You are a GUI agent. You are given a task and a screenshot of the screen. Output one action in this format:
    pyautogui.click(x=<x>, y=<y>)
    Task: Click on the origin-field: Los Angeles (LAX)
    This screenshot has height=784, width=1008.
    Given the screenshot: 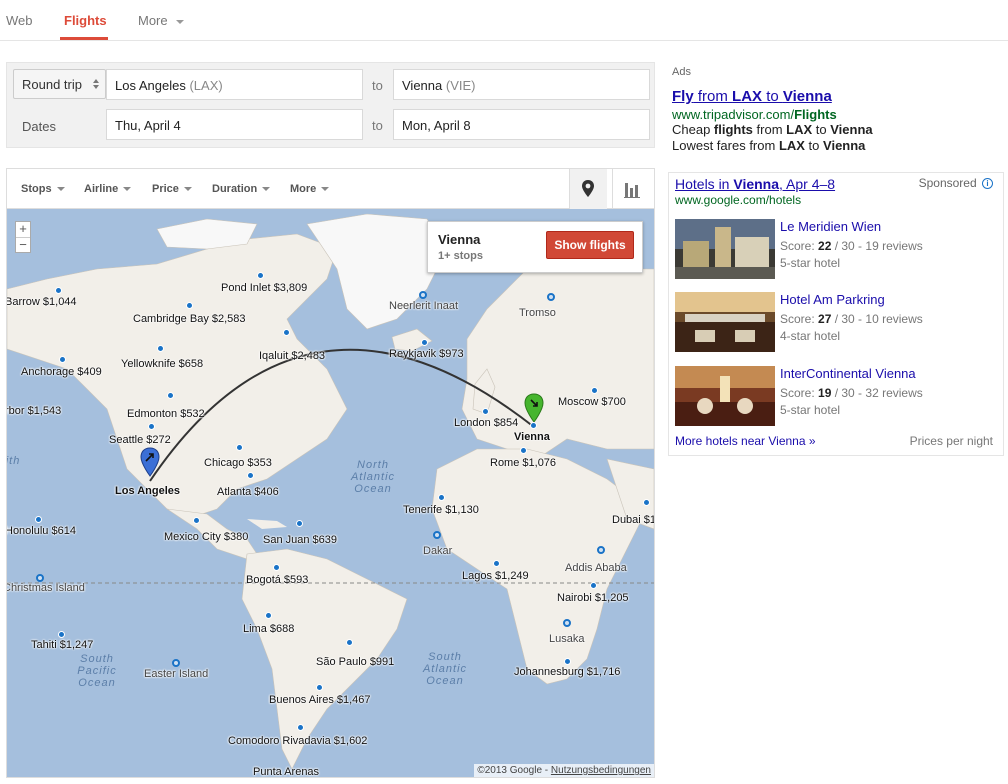 What is the action you would take?
    pyautogui.click(x=234, y=84)
    